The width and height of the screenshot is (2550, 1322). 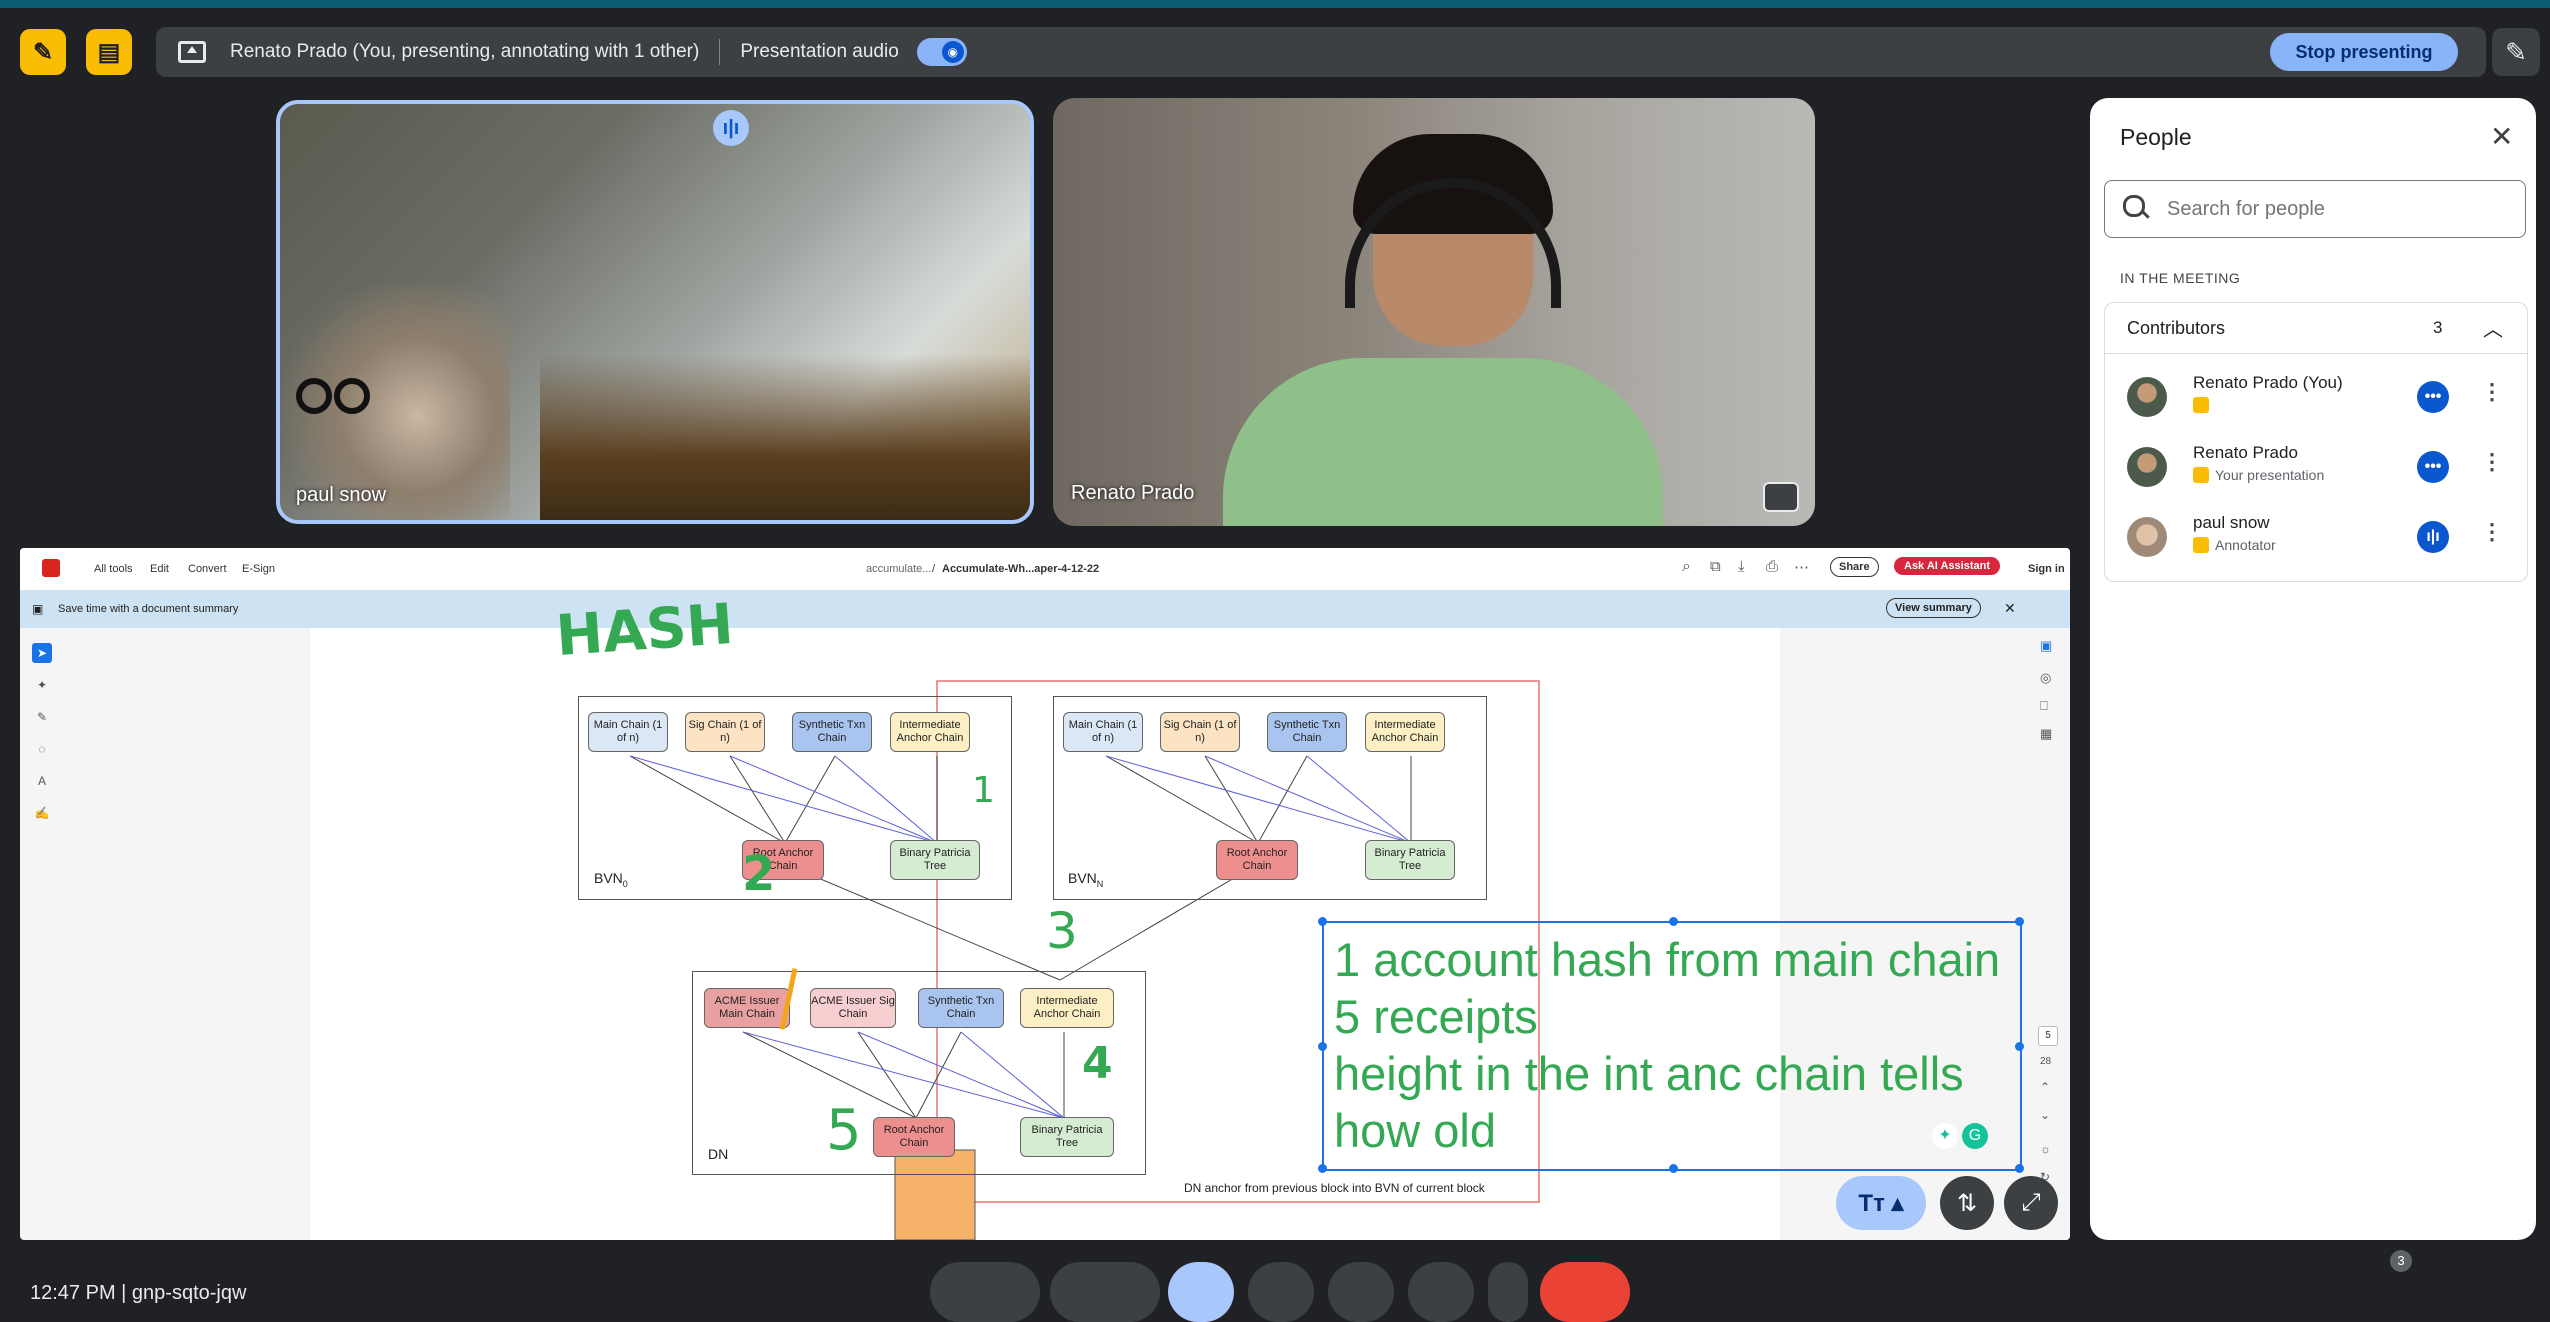 What do you see at coordinates (333, 396) in the screenshot?
I see `glasses-detail` at bounding box center [333, 396].